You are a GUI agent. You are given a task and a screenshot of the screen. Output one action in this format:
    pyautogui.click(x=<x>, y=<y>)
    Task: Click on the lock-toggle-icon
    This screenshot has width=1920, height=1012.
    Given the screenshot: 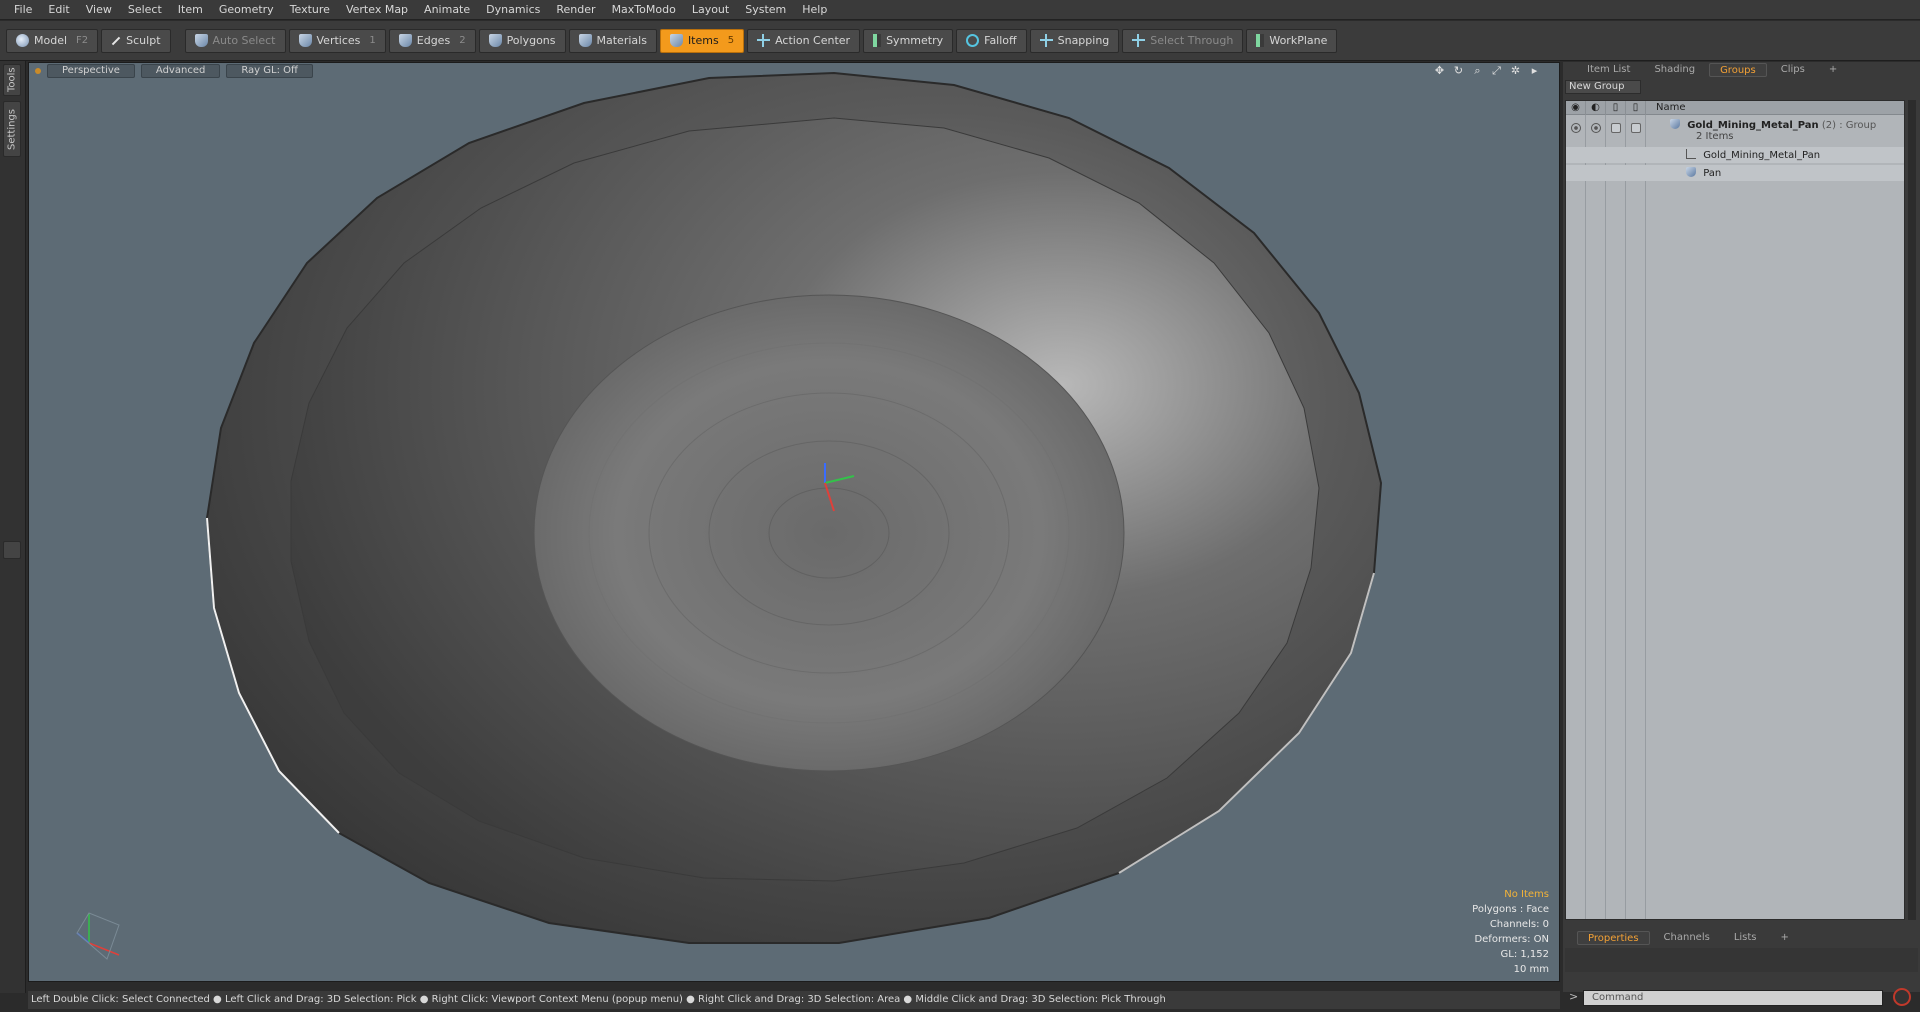 What is the action you would take?
    pyautogui.click(x=1616, y=128)
    